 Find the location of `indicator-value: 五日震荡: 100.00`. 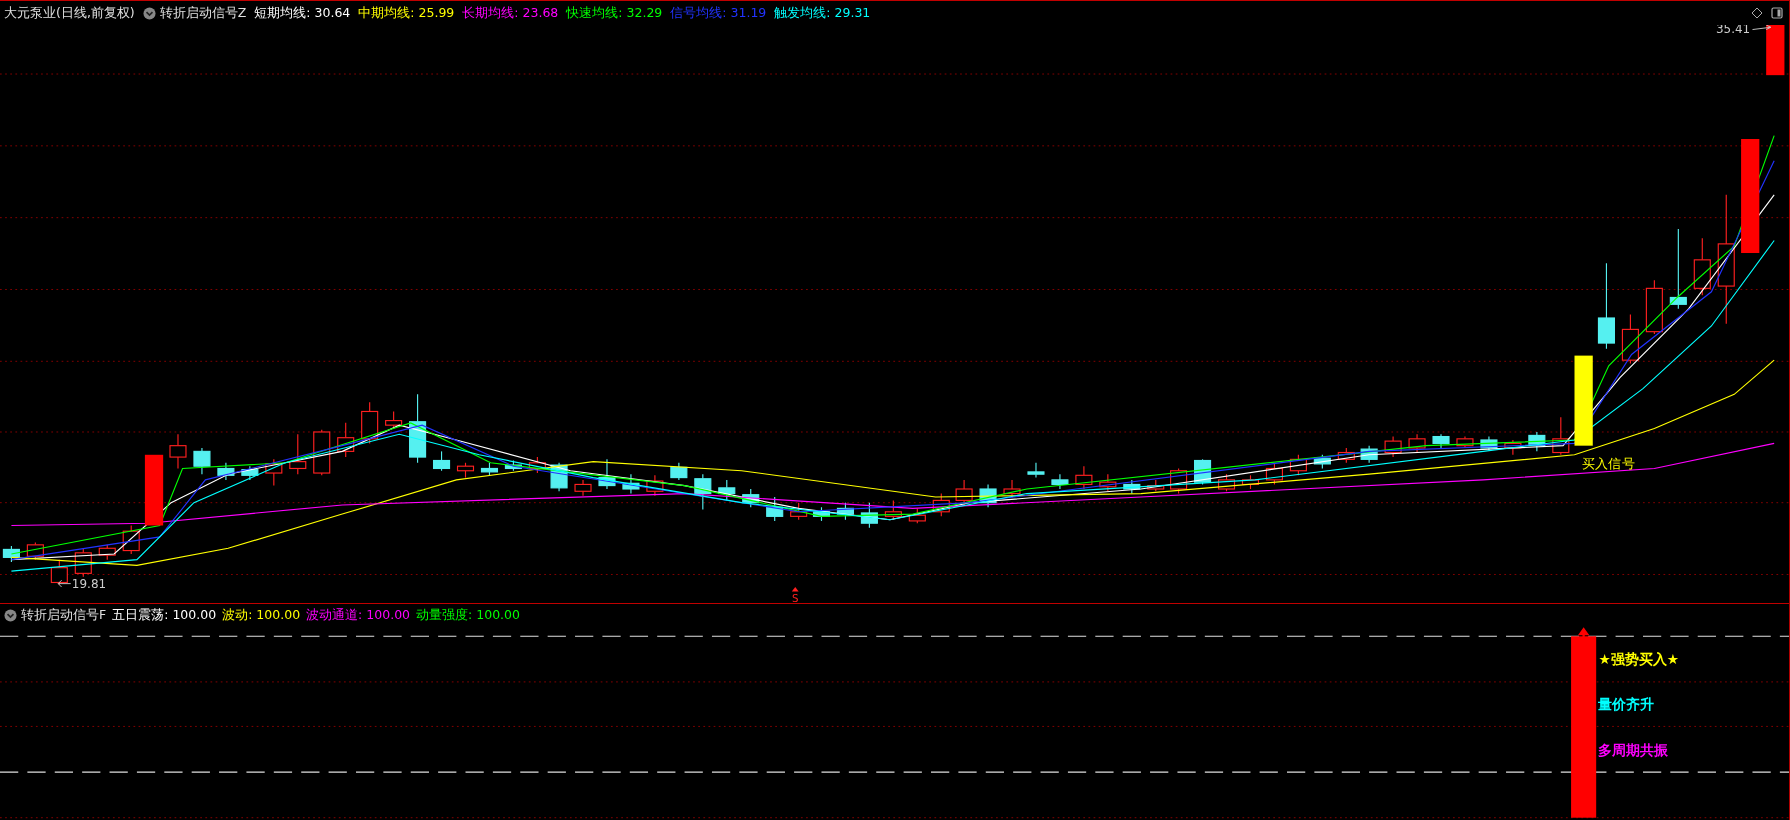

indicator-value: 五日震荡: 100.00 is located at coordinates (164, 615).